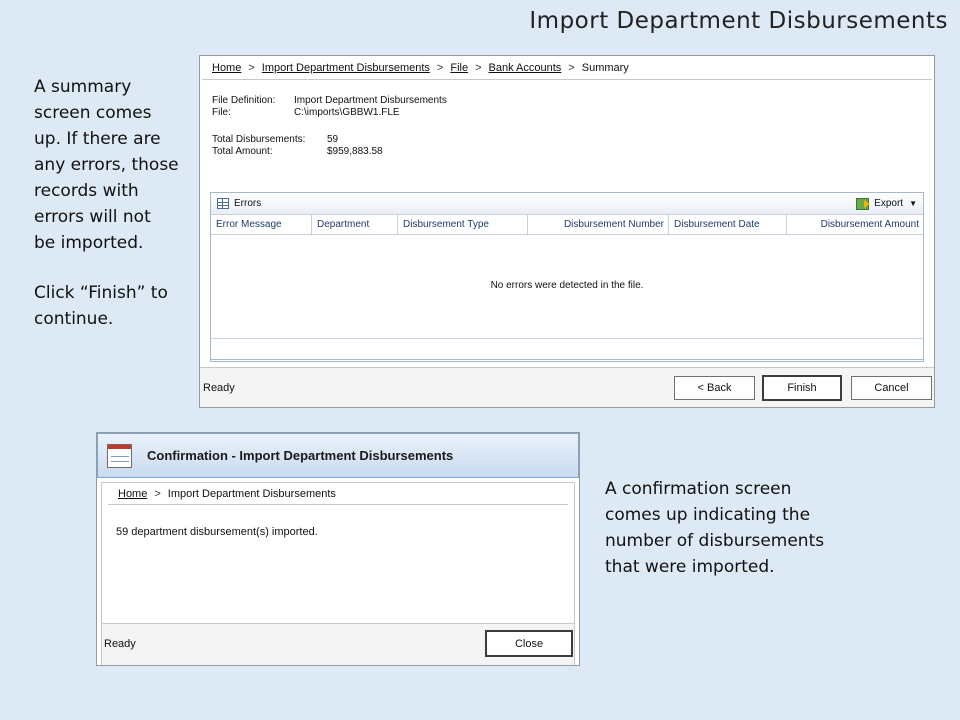 The width and height of the screenshot is (960, 720). What do you see at coordinates (598, 224) in the screenshot?
I see `column-disbursement-number: Disbursement Number` at bounding box center [598, 224].